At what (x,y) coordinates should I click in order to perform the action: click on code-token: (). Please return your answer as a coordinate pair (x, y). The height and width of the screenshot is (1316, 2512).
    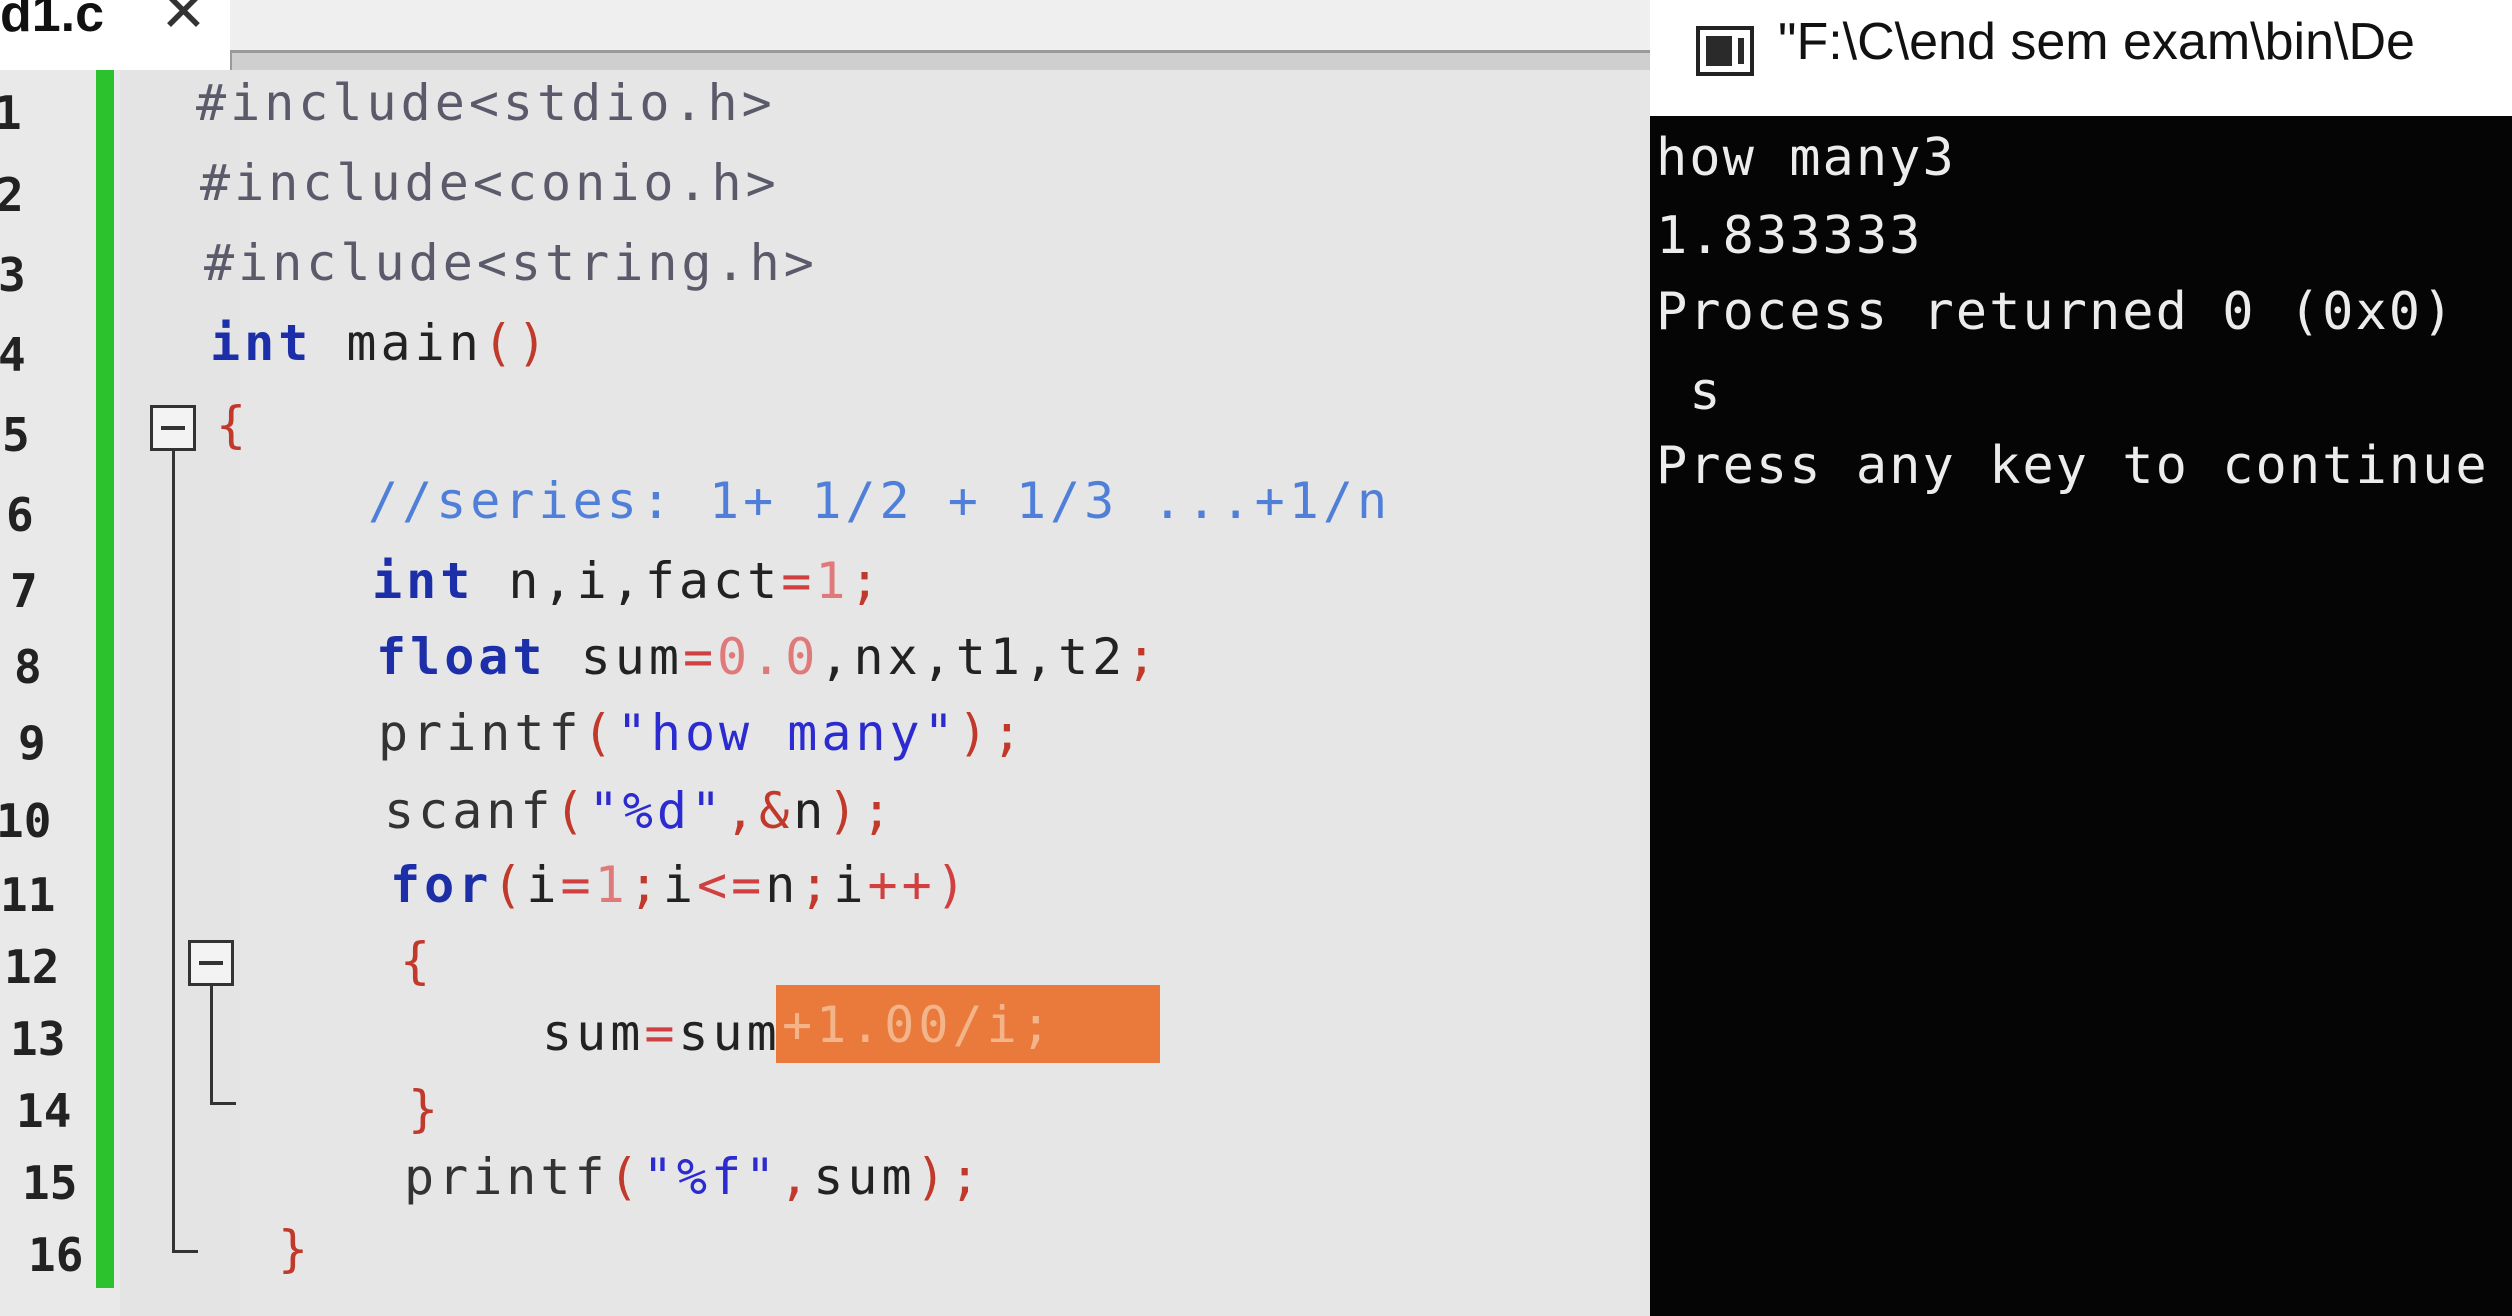
    Looking at the image, I should click on (517, 343).